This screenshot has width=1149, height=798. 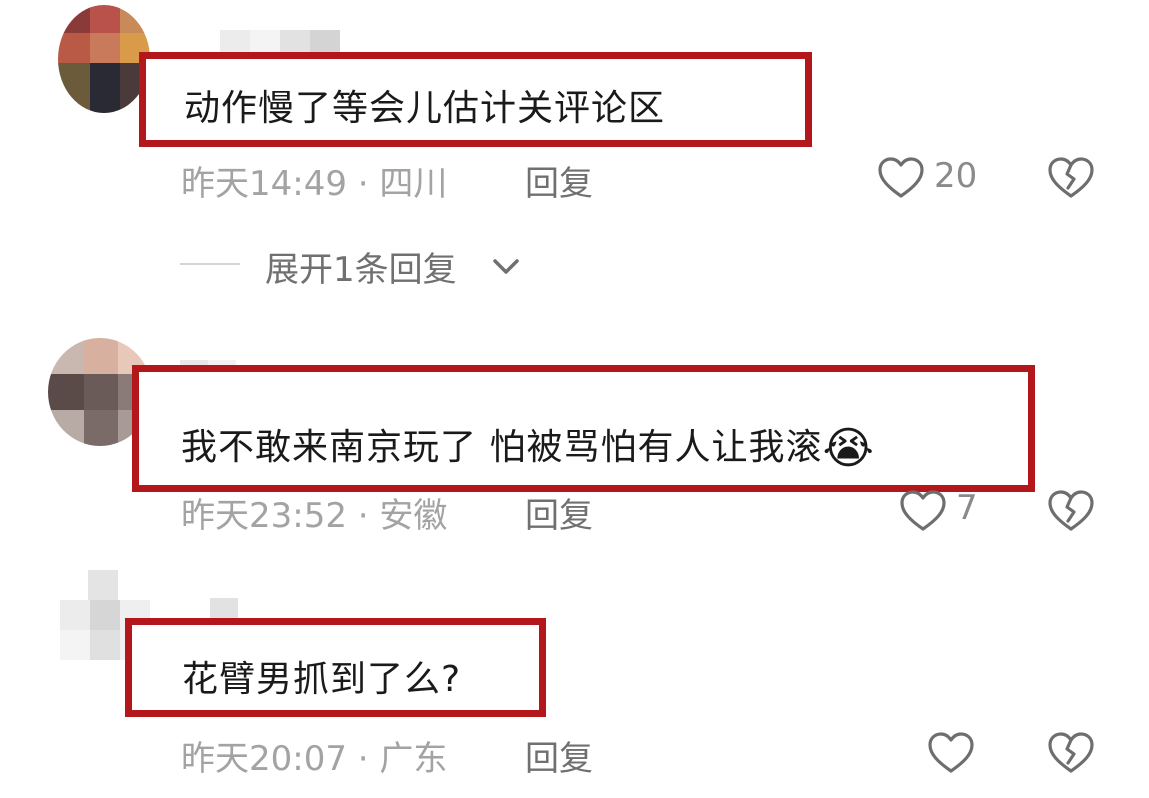 What do you see at coordinates (210, 264) in the screenshot?
I see `expand-divider` at bounding box center [210, 264].